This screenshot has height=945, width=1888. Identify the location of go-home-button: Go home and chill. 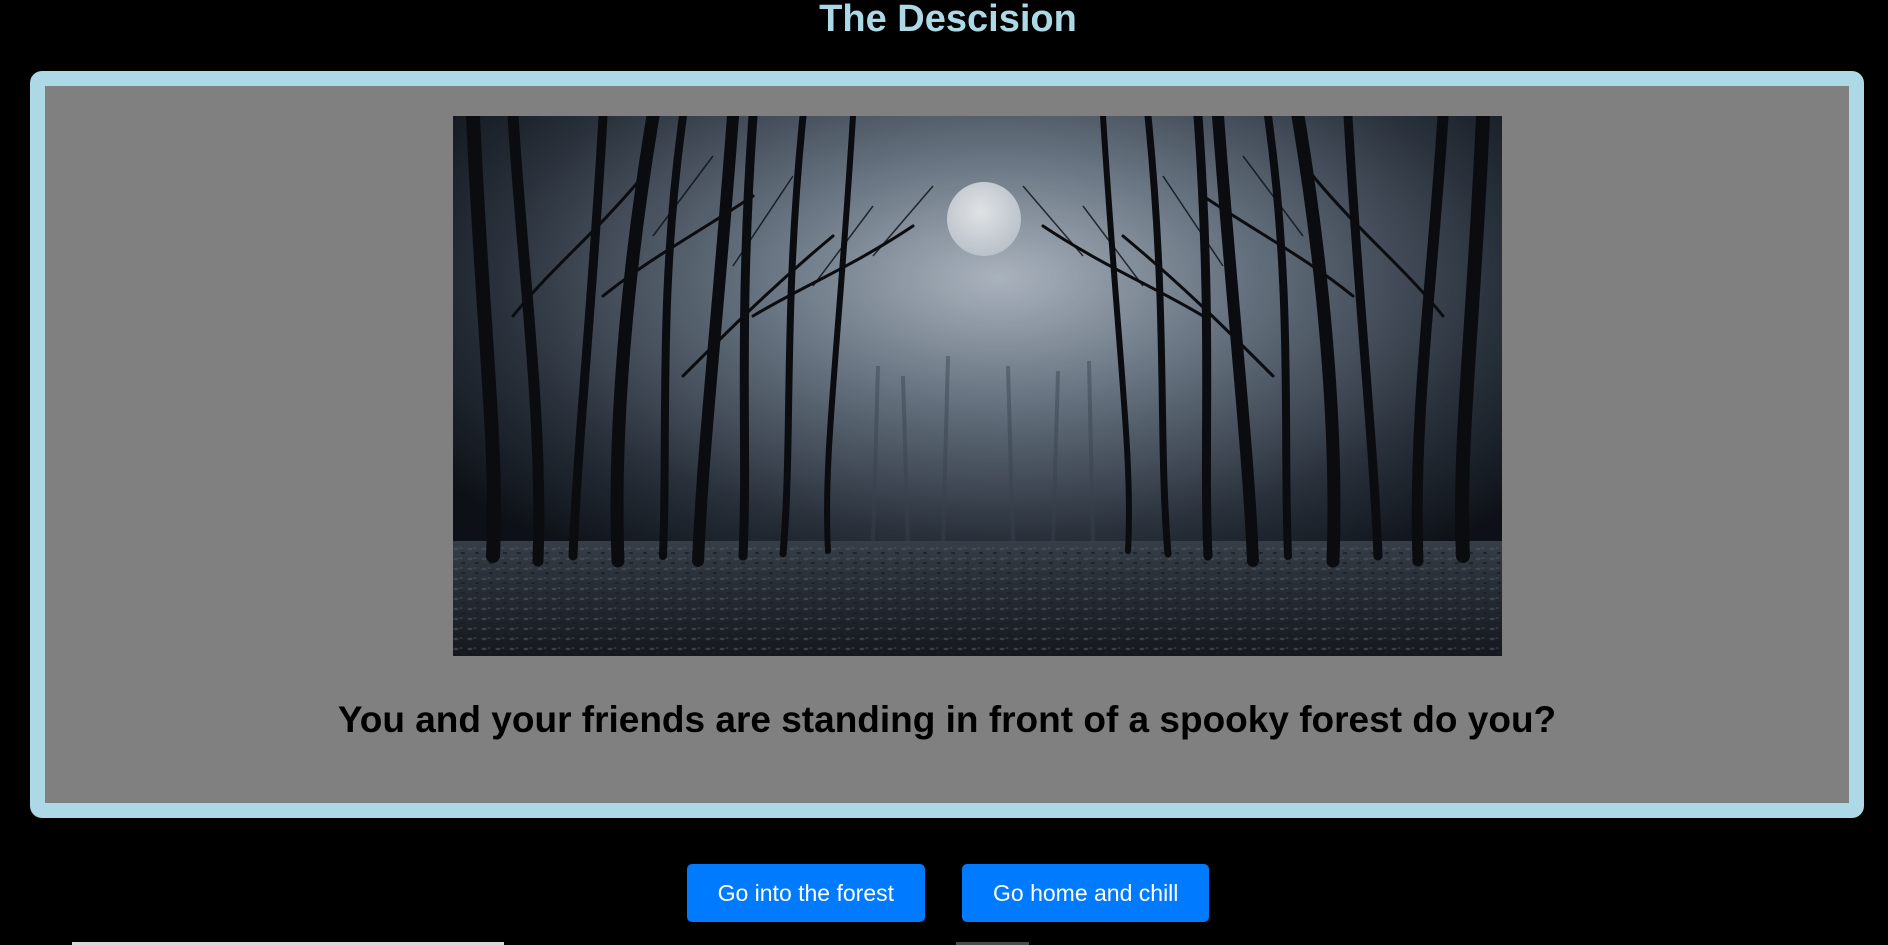
(1086, 893).